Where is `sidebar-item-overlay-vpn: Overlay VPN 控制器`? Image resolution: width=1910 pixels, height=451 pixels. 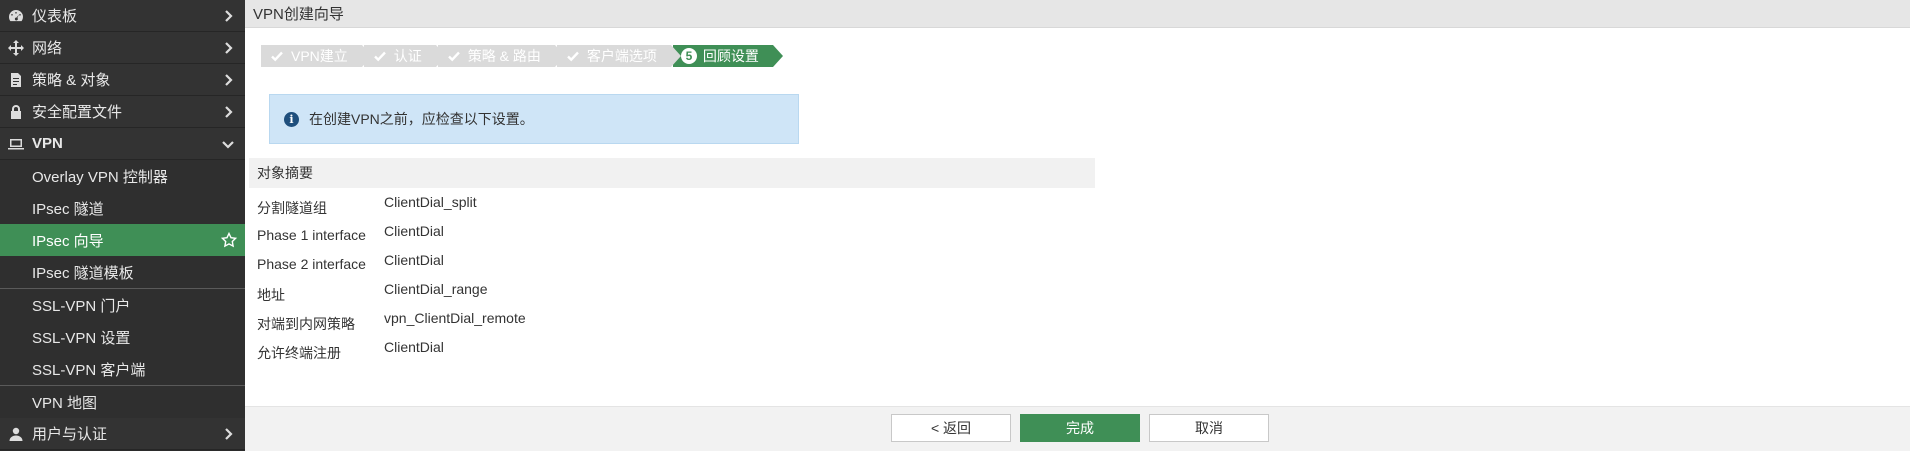
sidebar-item-overlay-vpn: Overlay VPN 控制器 is located at coordinates (122, 176).